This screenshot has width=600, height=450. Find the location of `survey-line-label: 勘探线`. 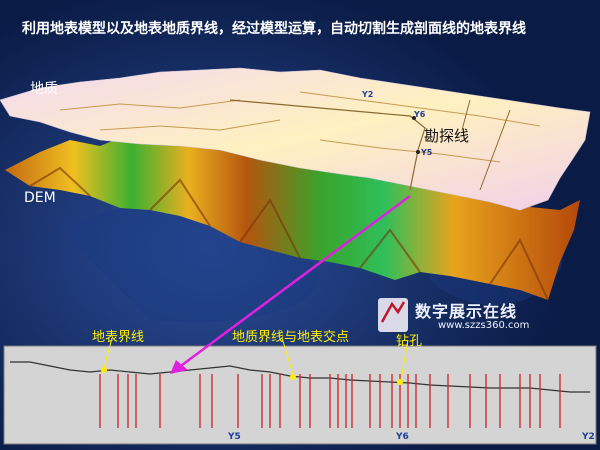

survey-line-label: 勘探线 is located at coordinates (447, 136).